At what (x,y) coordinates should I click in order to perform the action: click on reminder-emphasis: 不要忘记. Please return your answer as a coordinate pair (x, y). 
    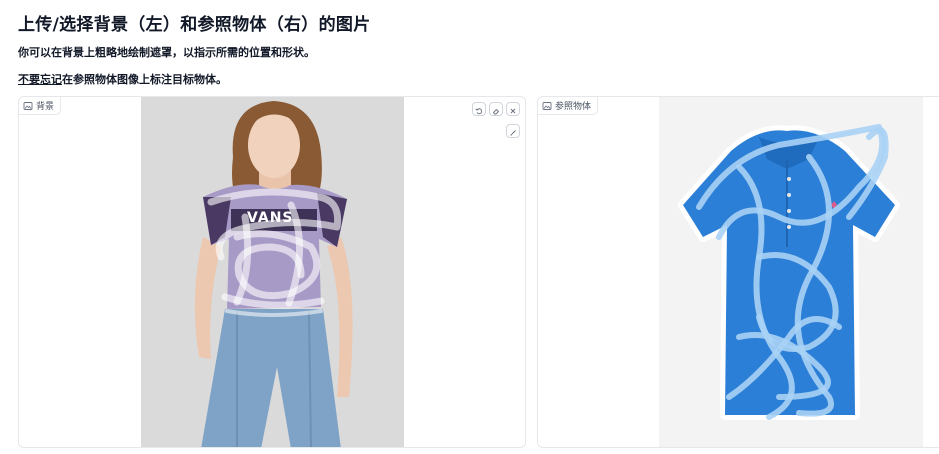
    Looking at the image, I should click on (40, 79).